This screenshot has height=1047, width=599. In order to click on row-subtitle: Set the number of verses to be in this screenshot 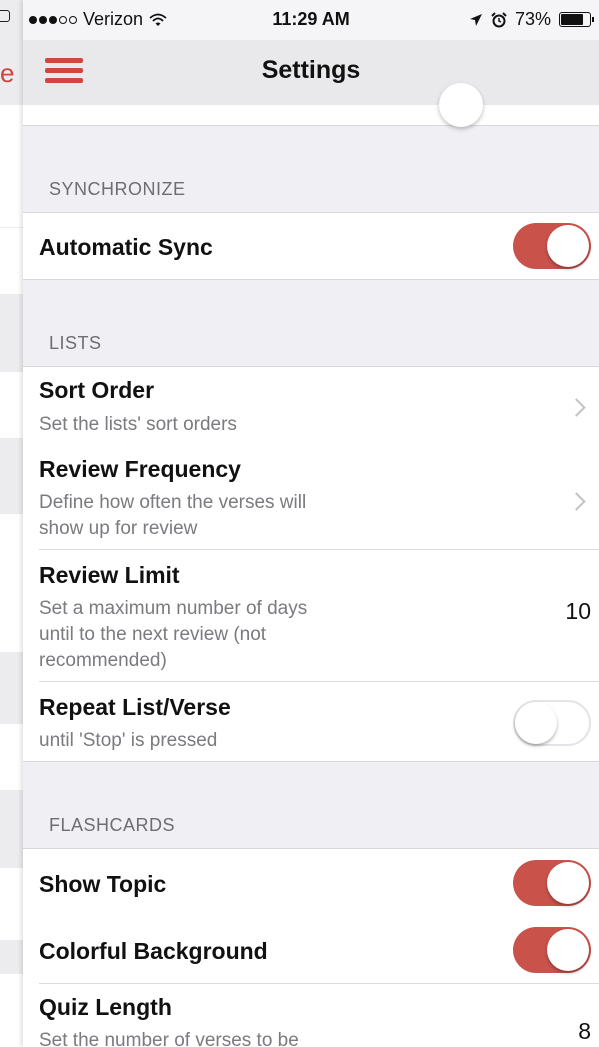, I will do `click(169, 1038)`.